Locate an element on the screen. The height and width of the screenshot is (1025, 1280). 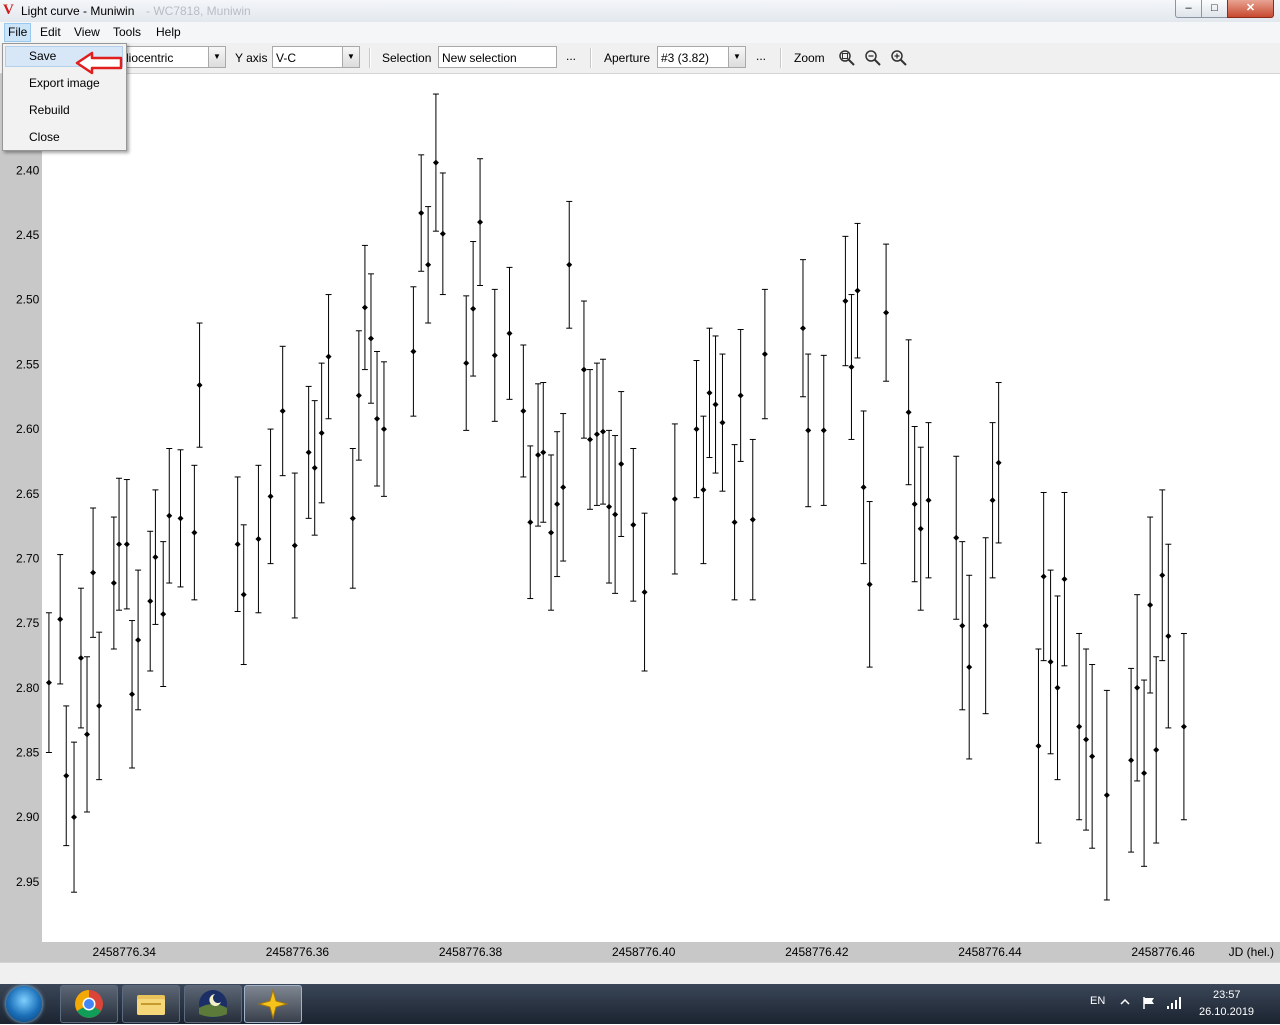
network-signal-icon is located at coordinates (1174, 1003).